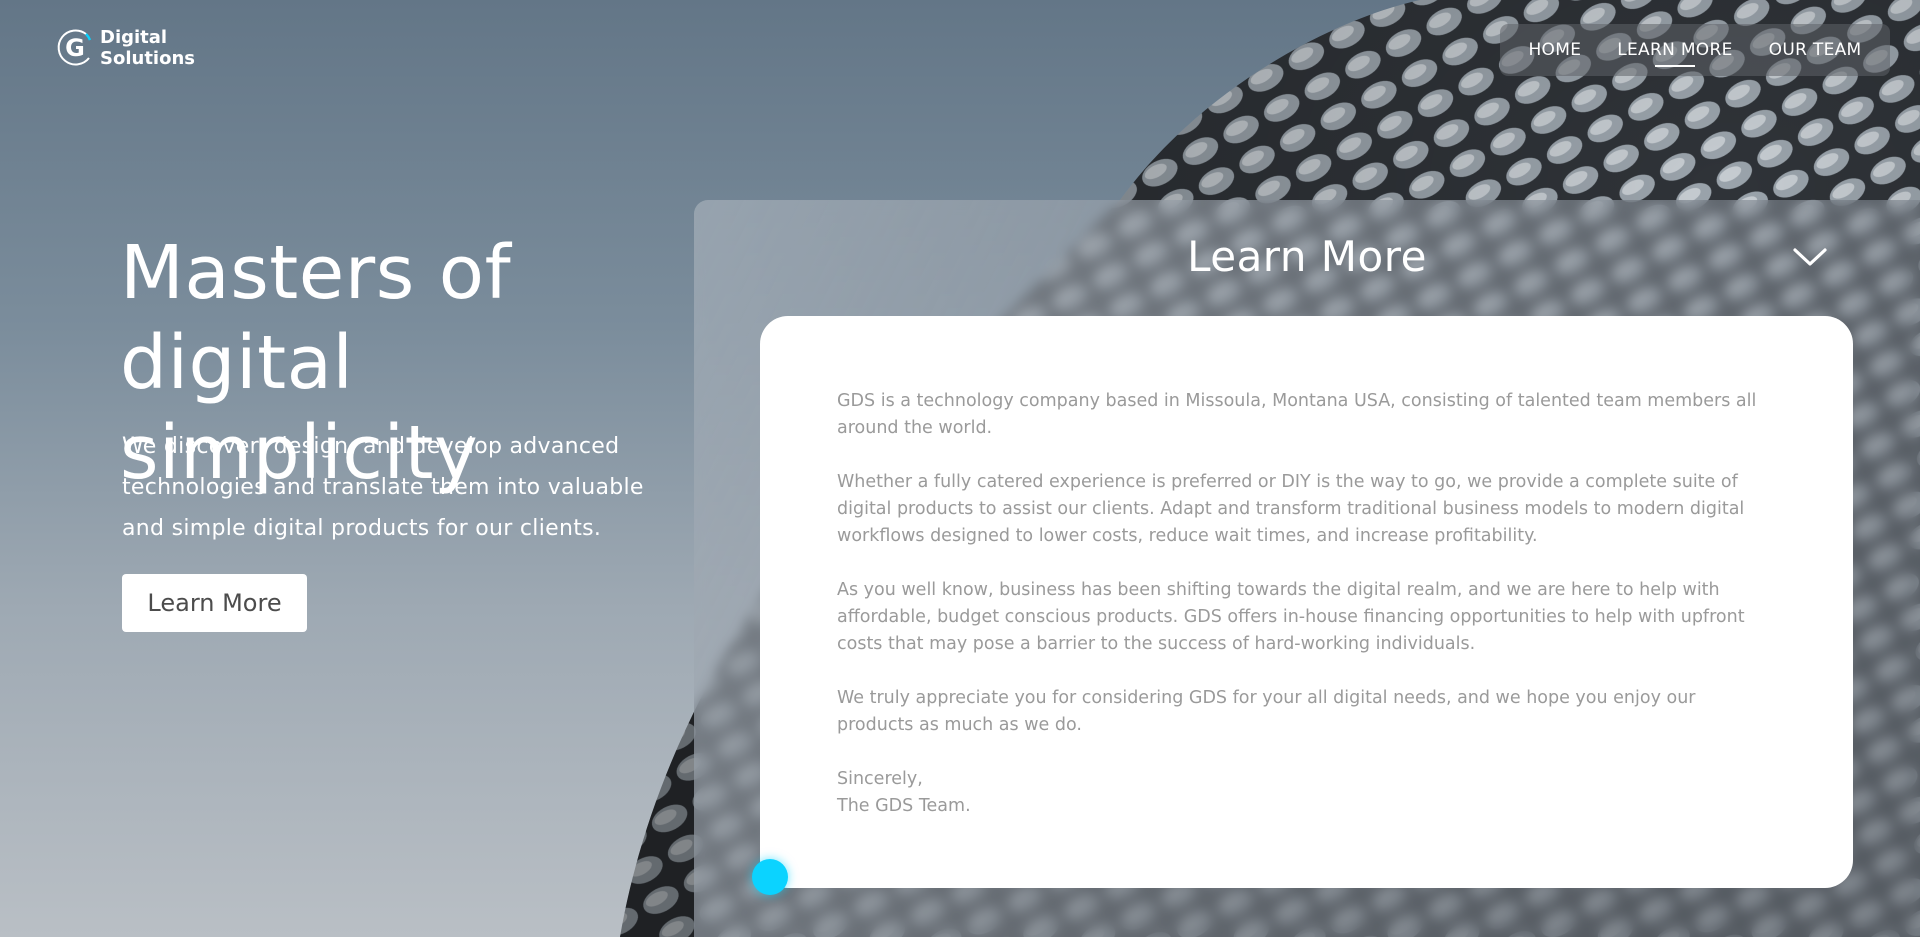 Image resolution: width=1920 pixels, height=937 pixels. I want to click on learn-more-button: Learn More, so click(214, 603).